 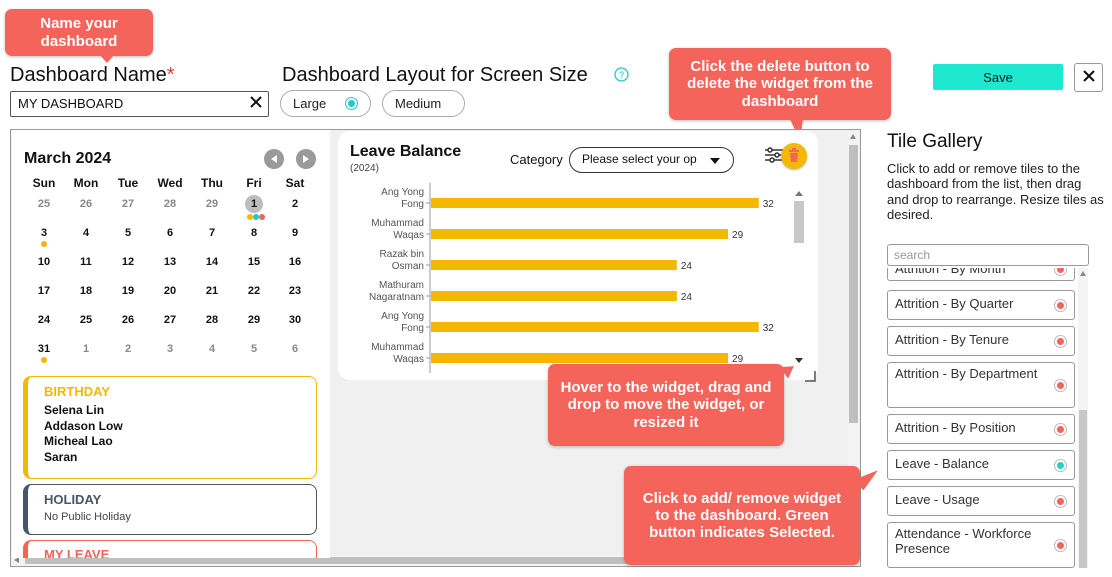 What do you see at coordinates (295, 291) in the screenshot?
I see `calendar-day: 23` at bounding box center [295, 291].